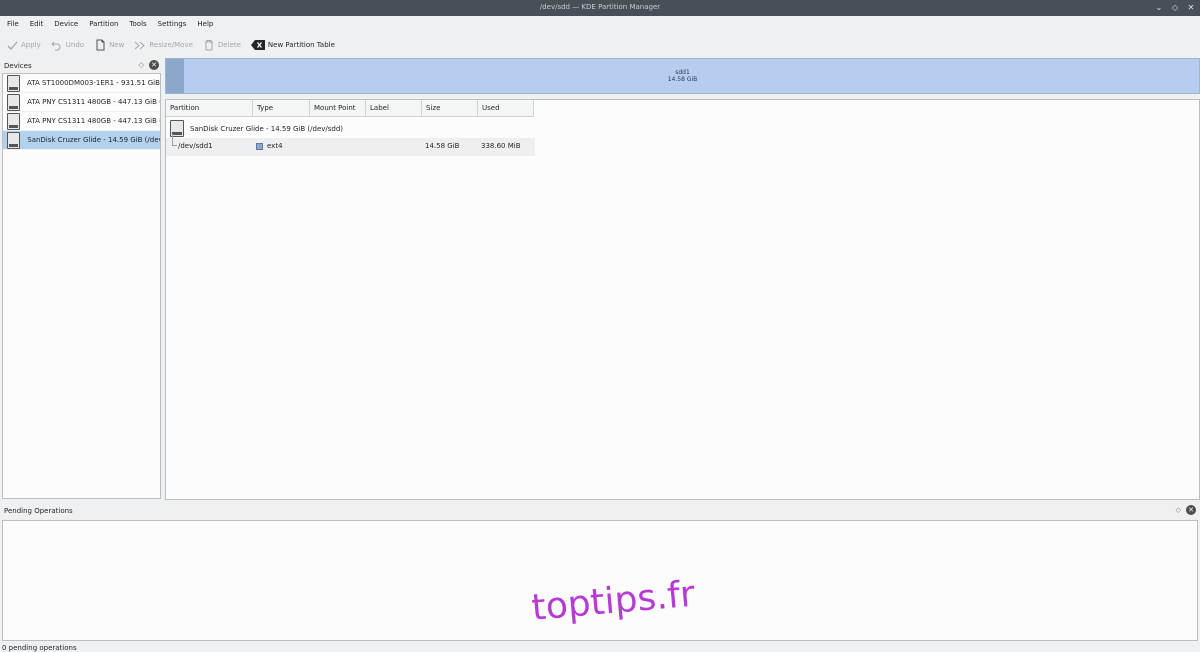 This screenshot has width=1200, height=652. What do you see at coordinates (450, 108) in the screenshot?
I see `column-header-size: Size` at bounding box center [450, 108].